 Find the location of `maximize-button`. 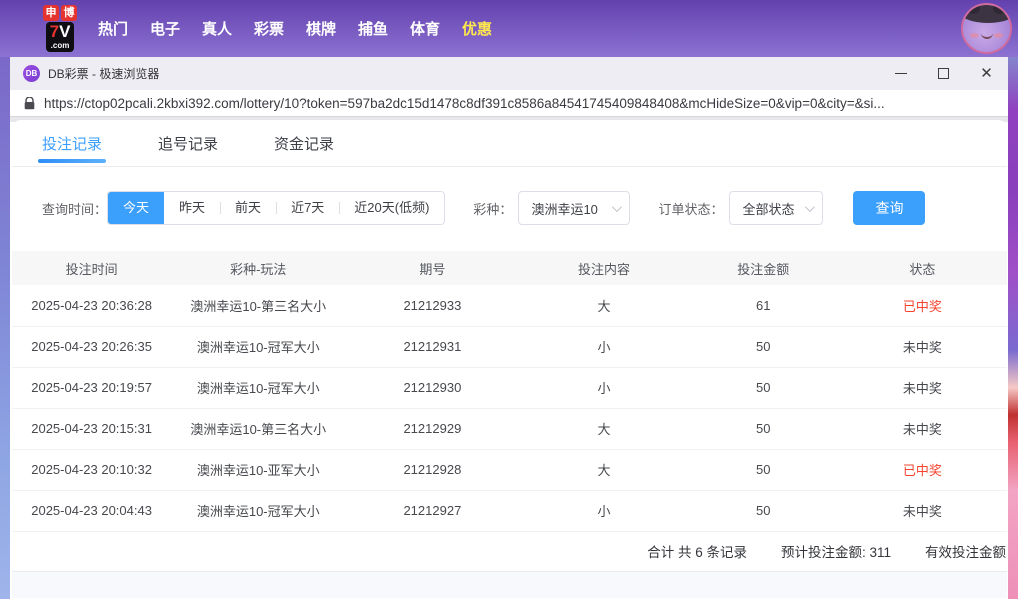

maximize-button is located at coordinates (943, 73).